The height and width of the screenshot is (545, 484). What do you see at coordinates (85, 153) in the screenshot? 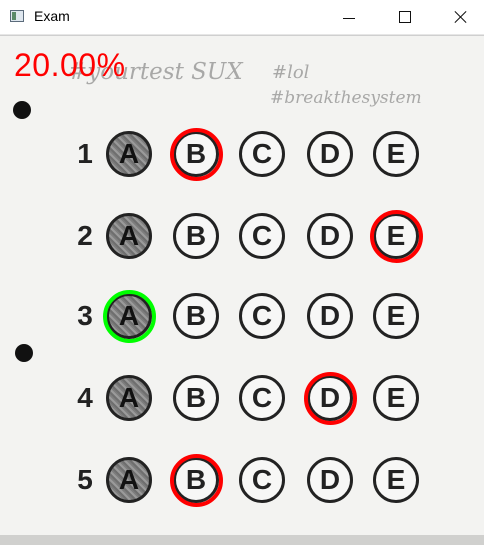
I see `question-number: 1` at bounding box center [85, 153].